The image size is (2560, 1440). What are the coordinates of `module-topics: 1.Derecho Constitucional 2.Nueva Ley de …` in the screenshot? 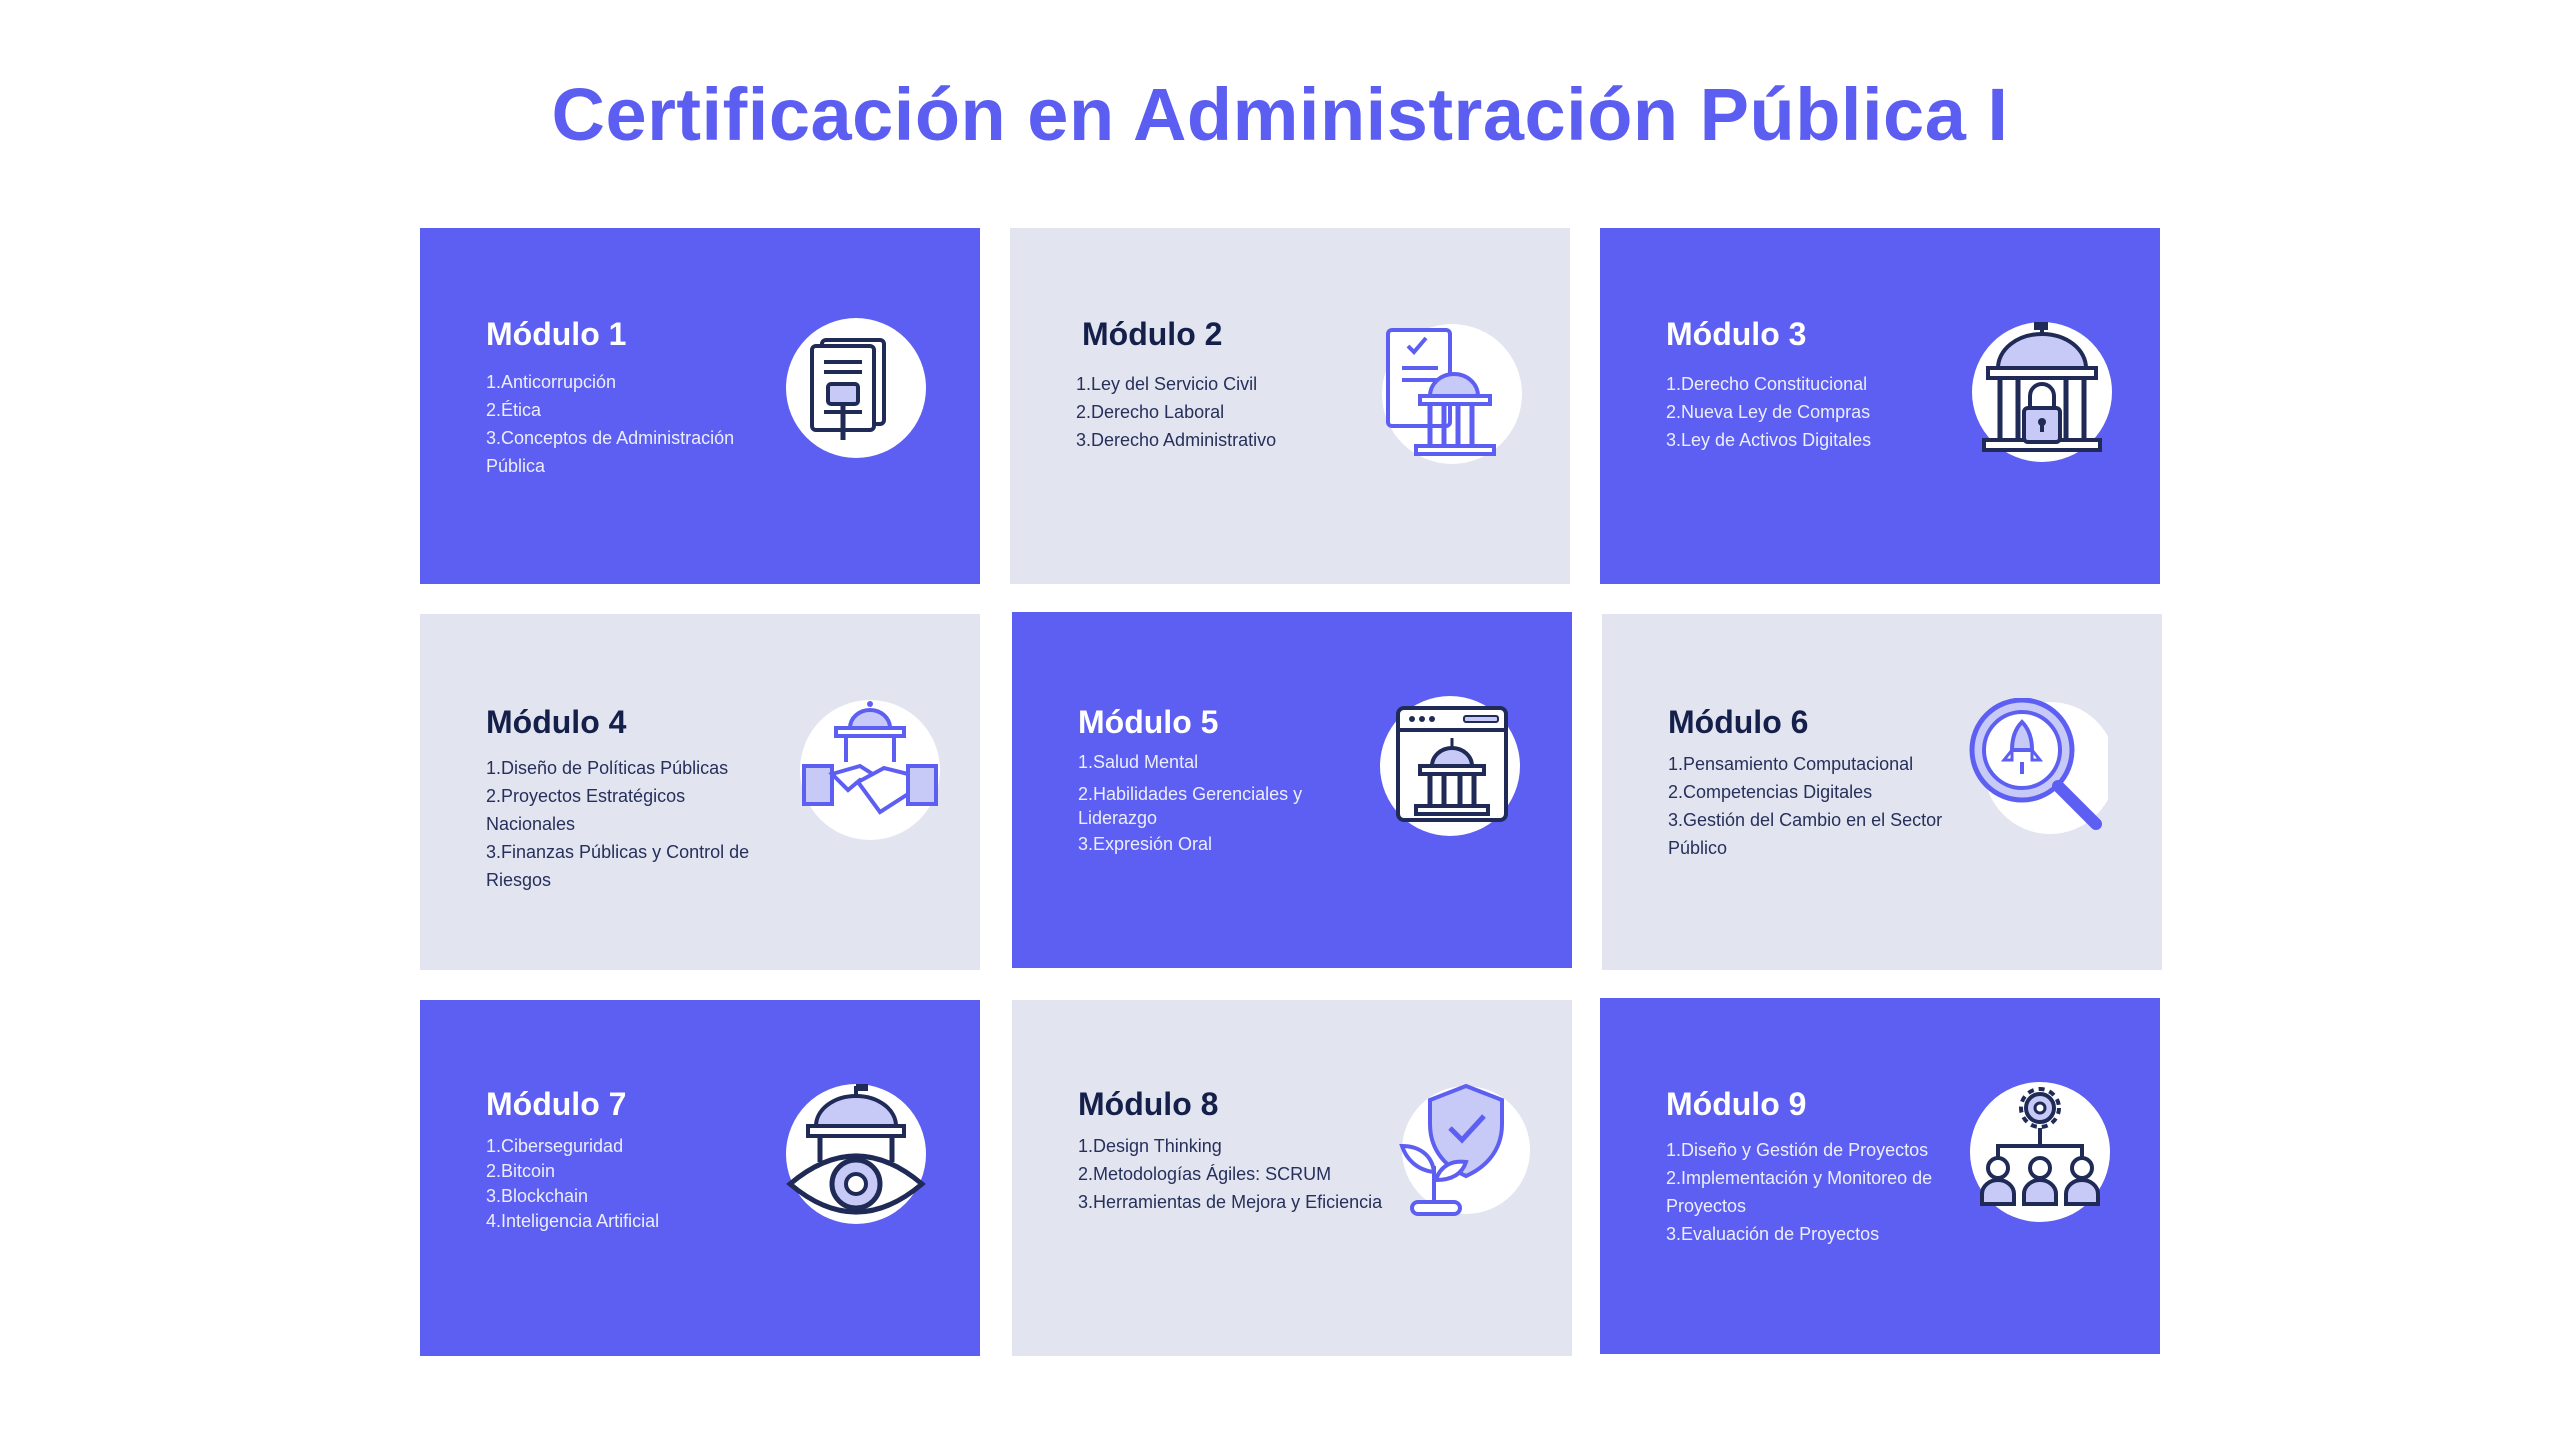 It's located at (1816, 412).